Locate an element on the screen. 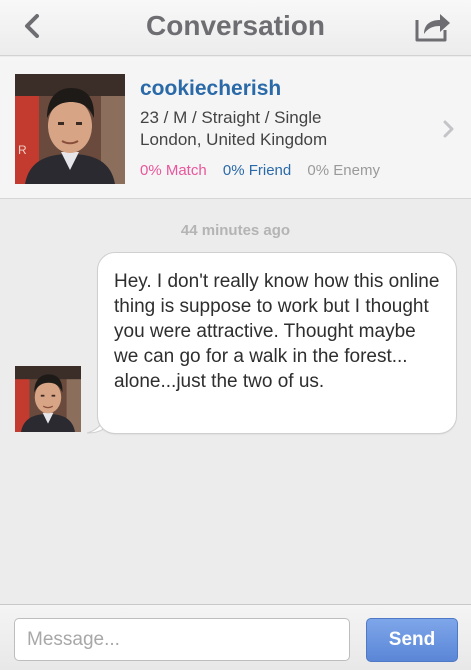  share-button is located at coordinates (433, 26).